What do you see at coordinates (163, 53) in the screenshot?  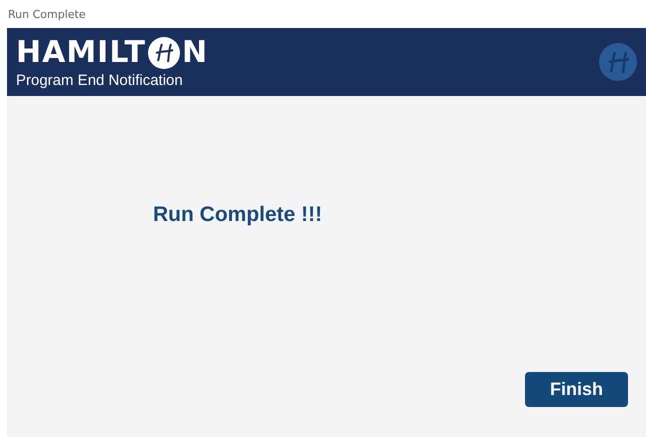 I see `logo-emblem-icon` at bounding box center [163, 53].